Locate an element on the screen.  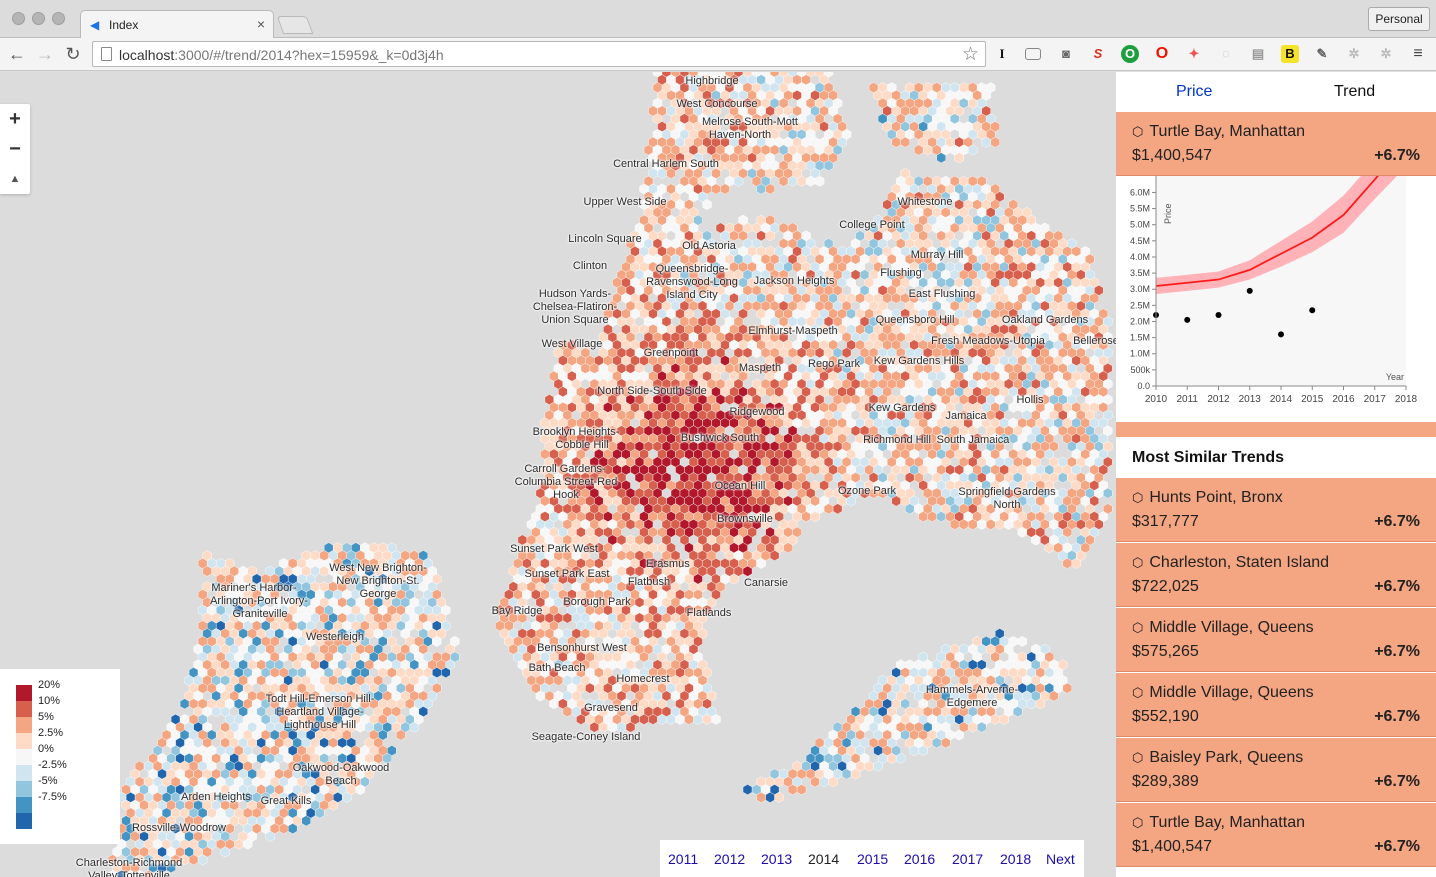
instapaper-extension-icon: I is located at coordinates (1002, 54).